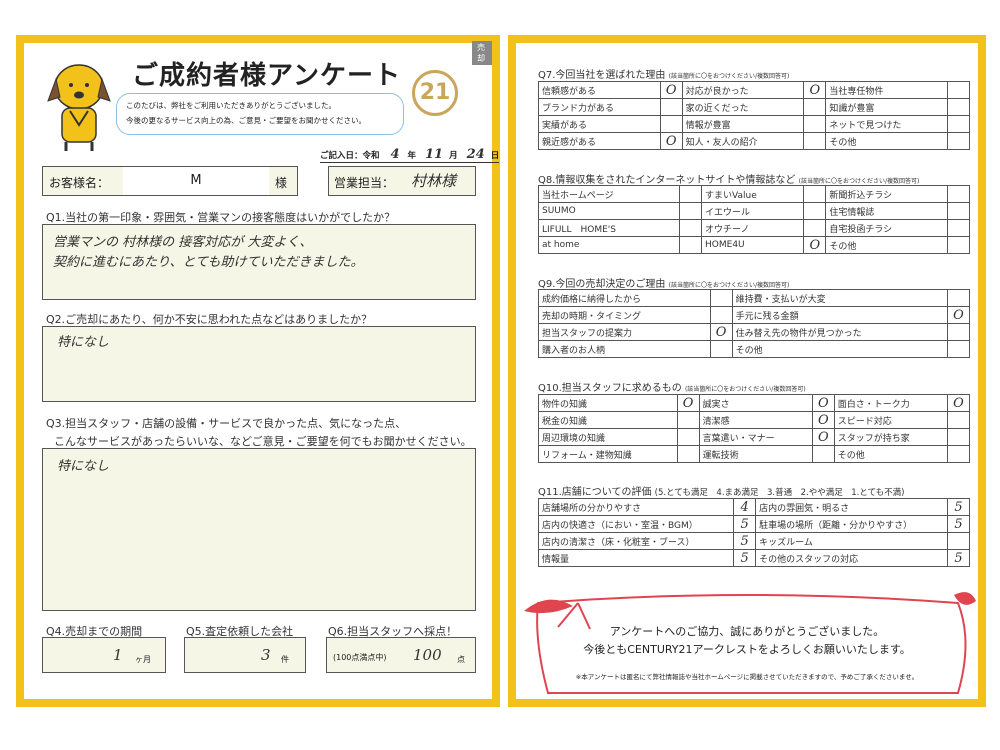 The image size is (1000, 750). What do you see at coordinates (245, 655) in the screenshot?
I see `q5-answer-box: 3 件` at bounding box center [245, 655].